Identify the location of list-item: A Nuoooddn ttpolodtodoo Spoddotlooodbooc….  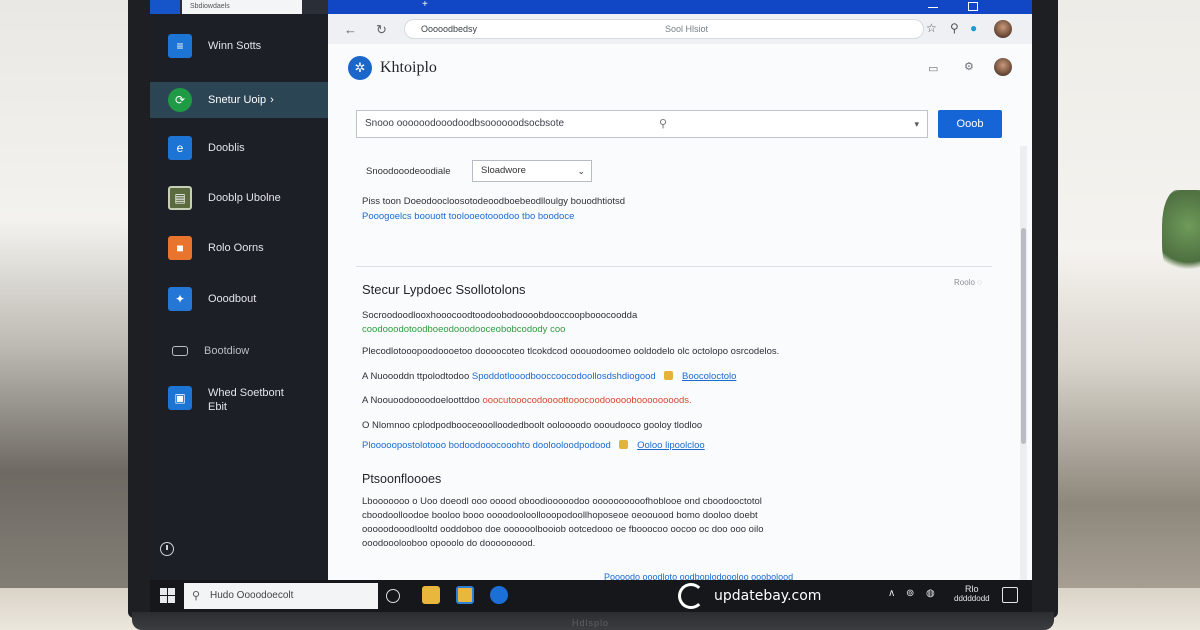
(549, 376).